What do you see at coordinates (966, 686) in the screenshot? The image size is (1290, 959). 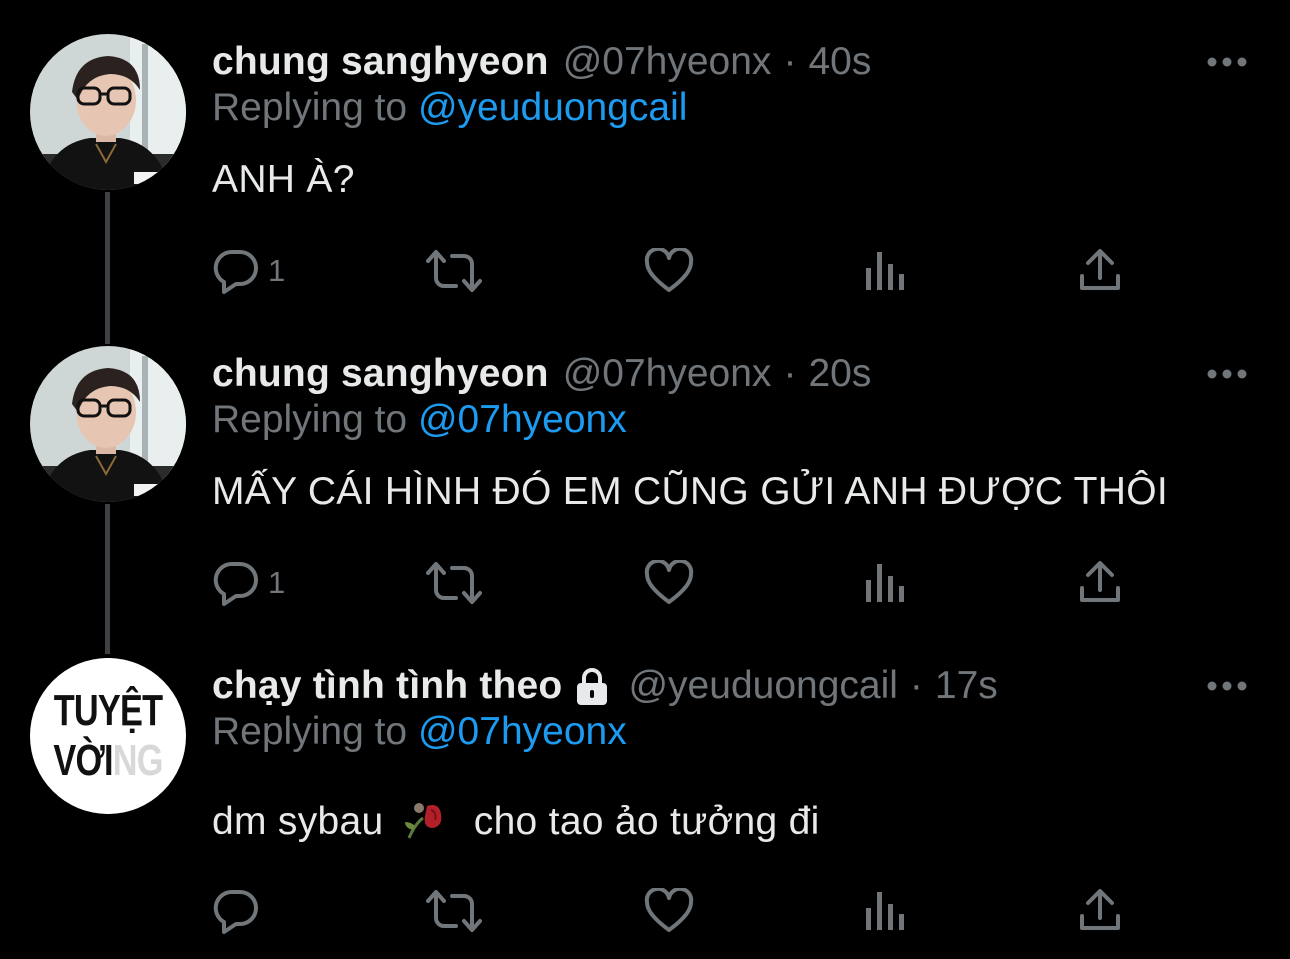 I see `timestamp: 17s` at bounding box center [966, 686].